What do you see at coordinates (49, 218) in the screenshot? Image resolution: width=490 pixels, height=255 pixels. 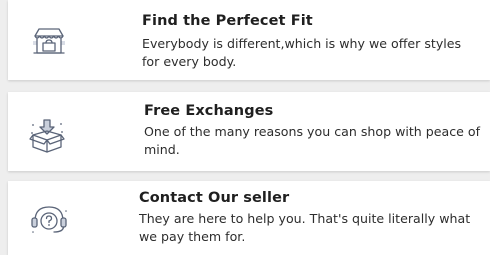 I see `support-chat-icon` at bounding box center [49, 218].